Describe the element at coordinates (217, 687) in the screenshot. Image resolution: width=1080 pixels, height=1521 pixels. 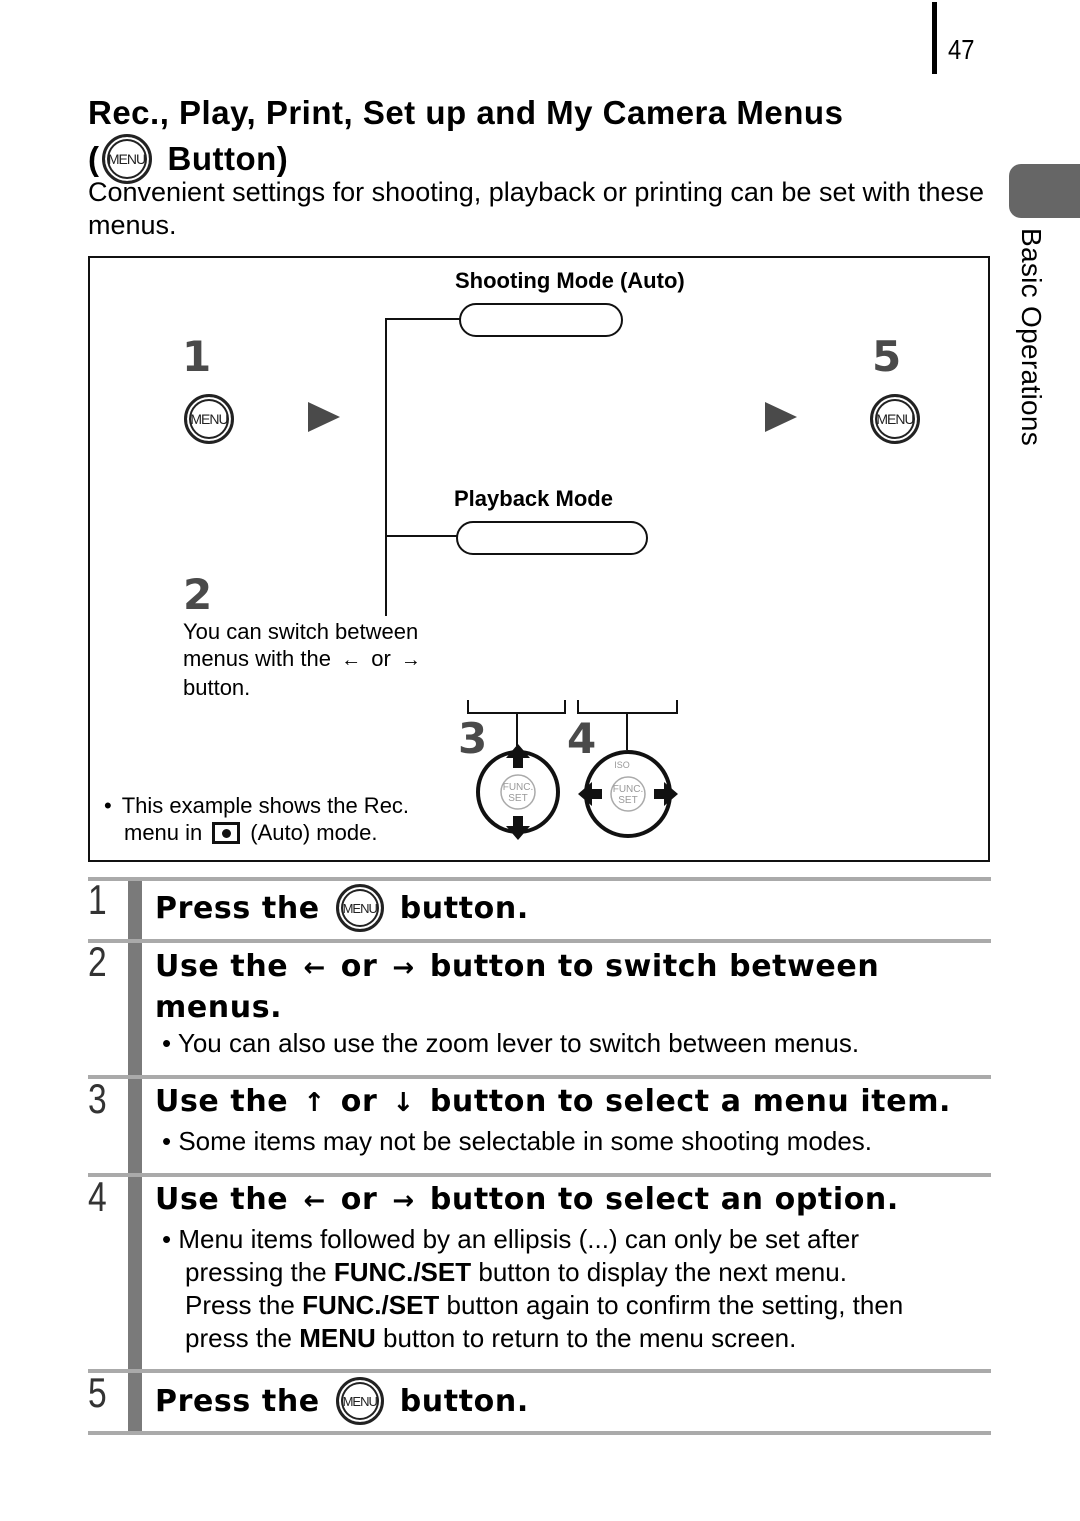
I see `note-line: button.` at that location.